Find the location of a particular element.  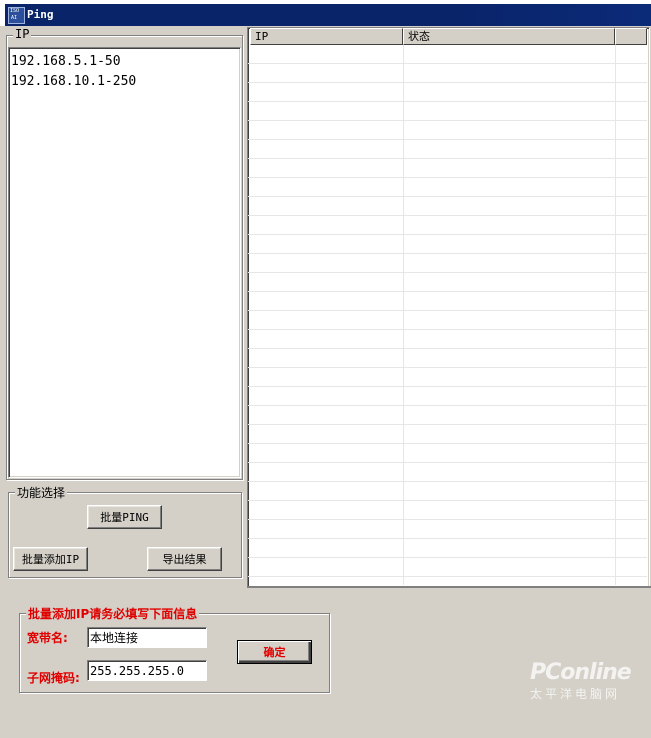

window-frame-left is located at coordinates (2, 382).